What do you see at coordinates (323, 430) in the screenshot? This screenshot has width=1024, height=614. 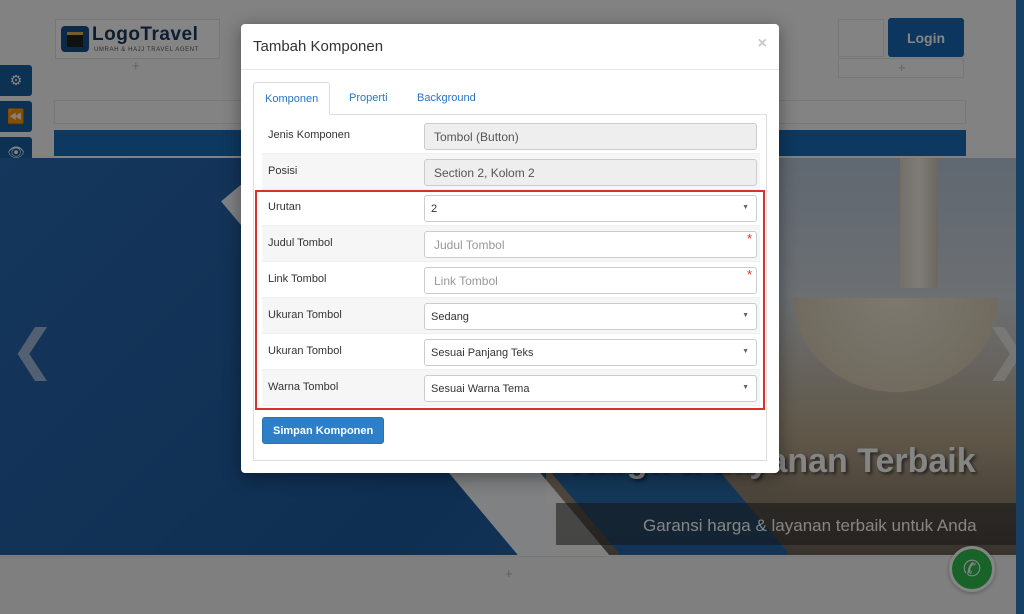 I see `save-component-button: Simpan Komponen` at bounding box center [323, 430].